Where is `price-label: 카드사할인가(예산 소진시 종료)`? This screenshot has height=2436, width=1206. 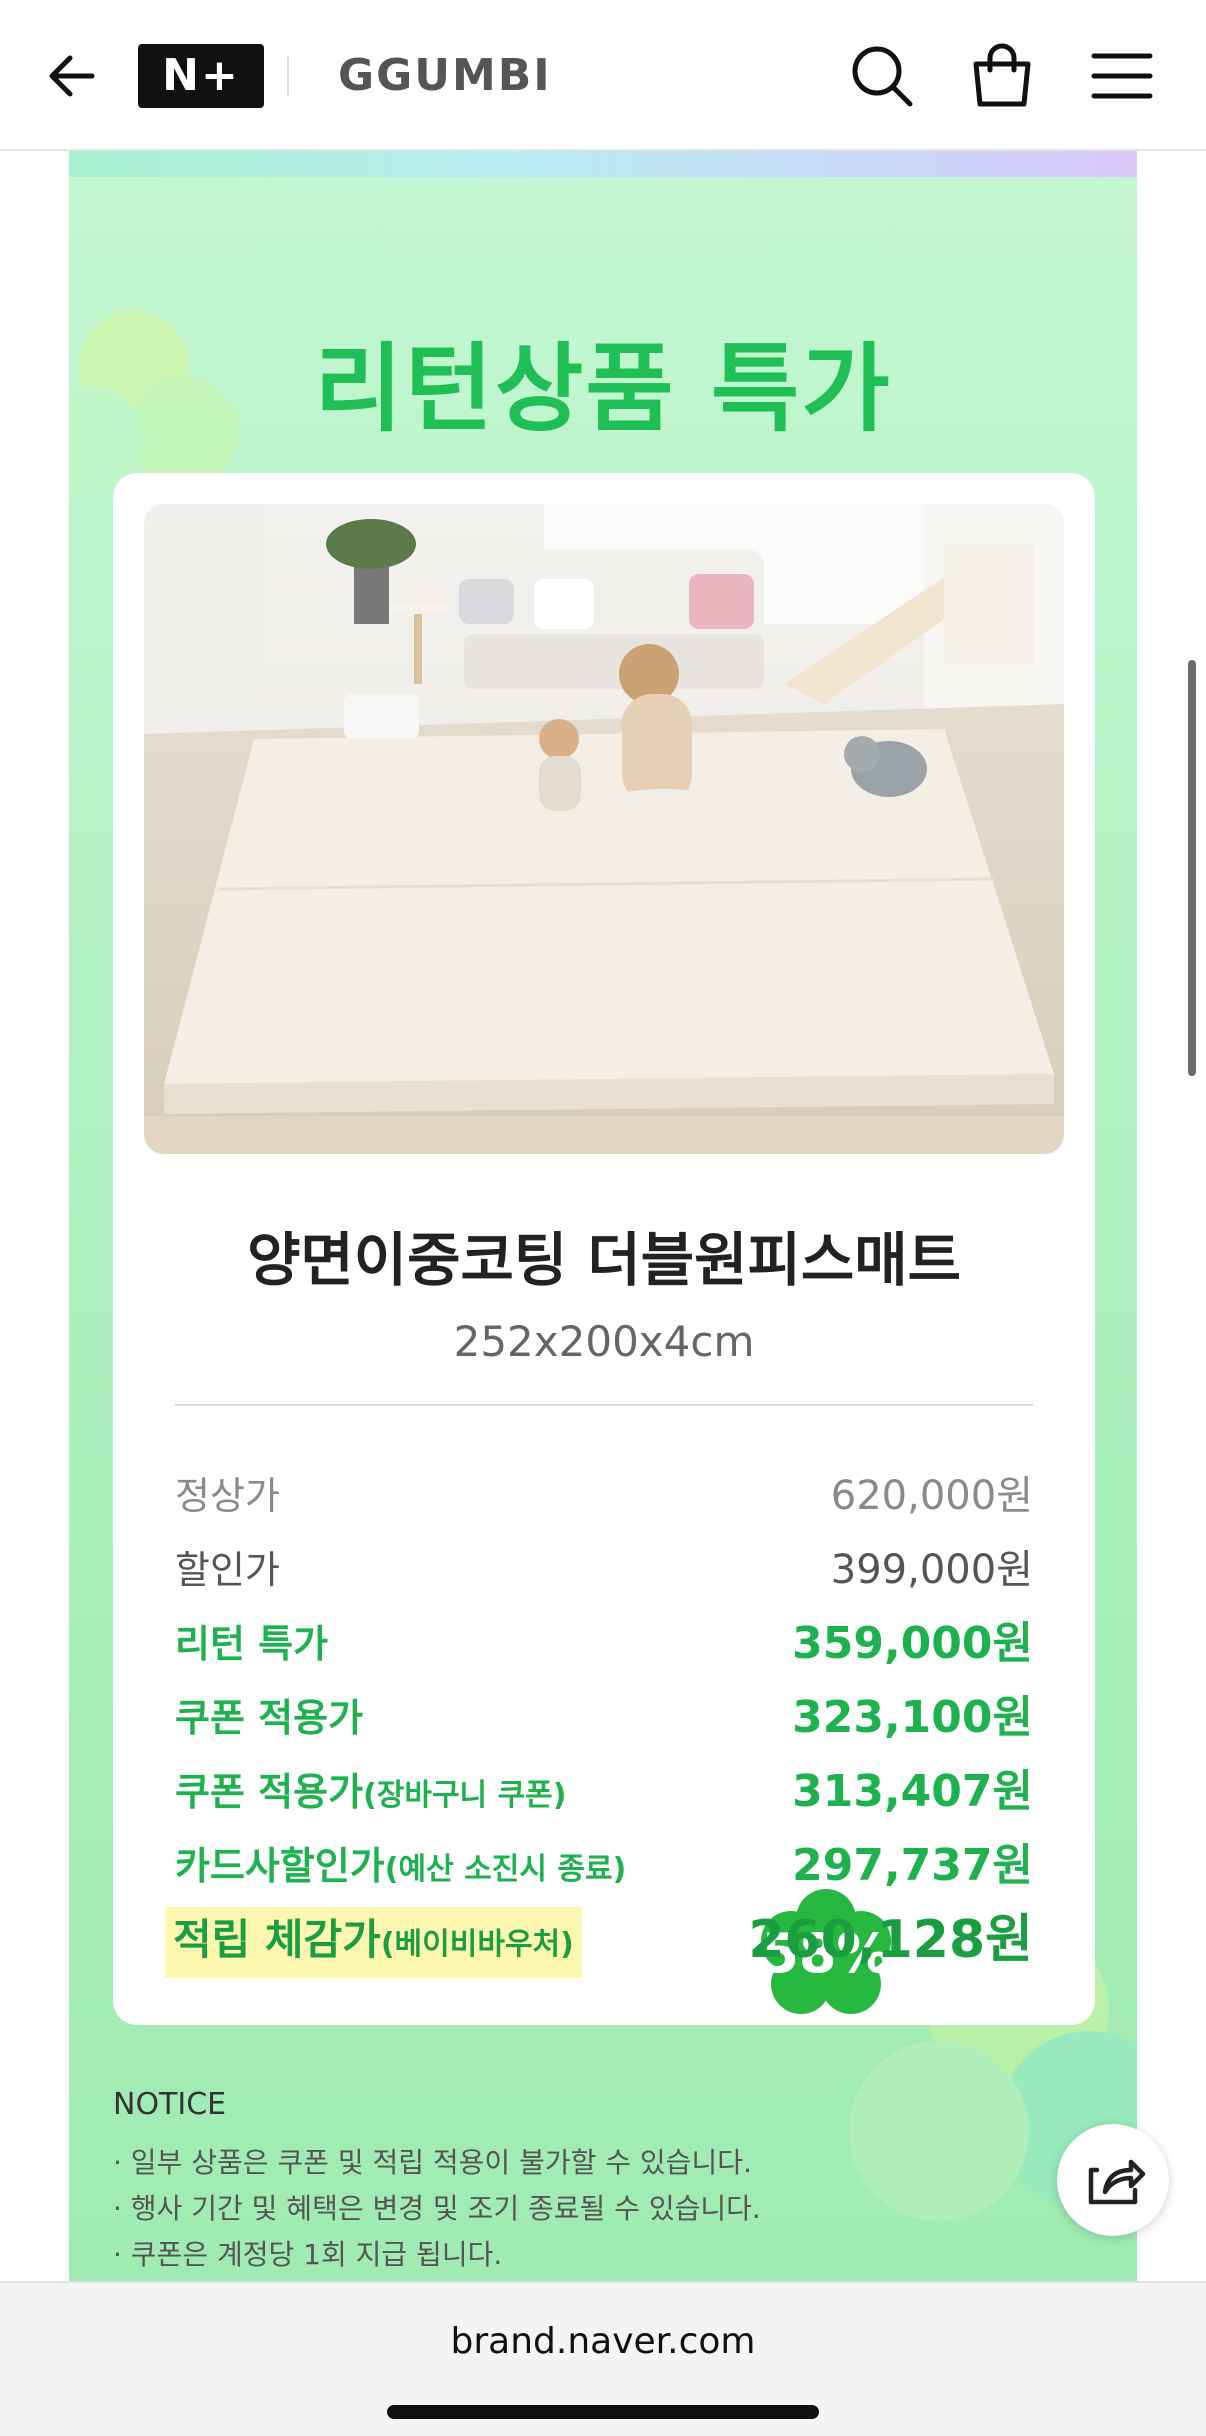 price-label: 카드사할인가(예산 소진시 종료) is located at coordinates (401, 1866).